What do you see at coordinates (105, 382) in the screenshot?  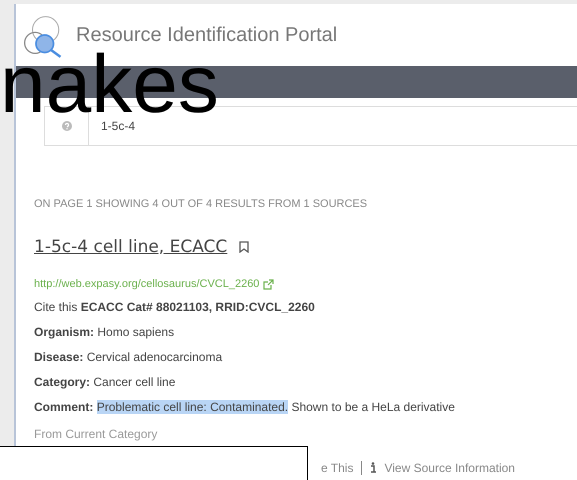 I see `detail-line: Category: Cancer cell line` at bounding box center [105, 382].